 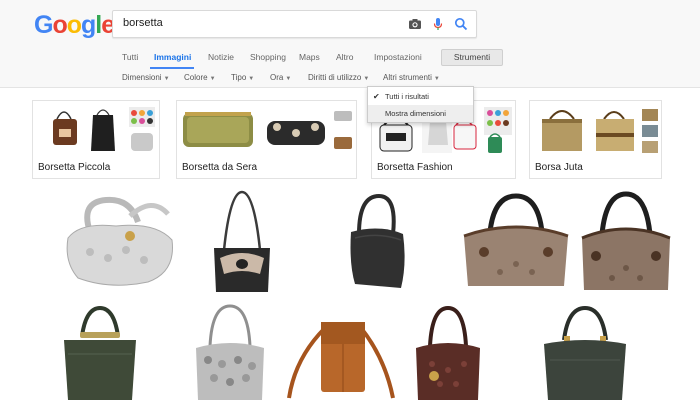 I want to click on check-icon: ✔, so click(x=376, y=96).